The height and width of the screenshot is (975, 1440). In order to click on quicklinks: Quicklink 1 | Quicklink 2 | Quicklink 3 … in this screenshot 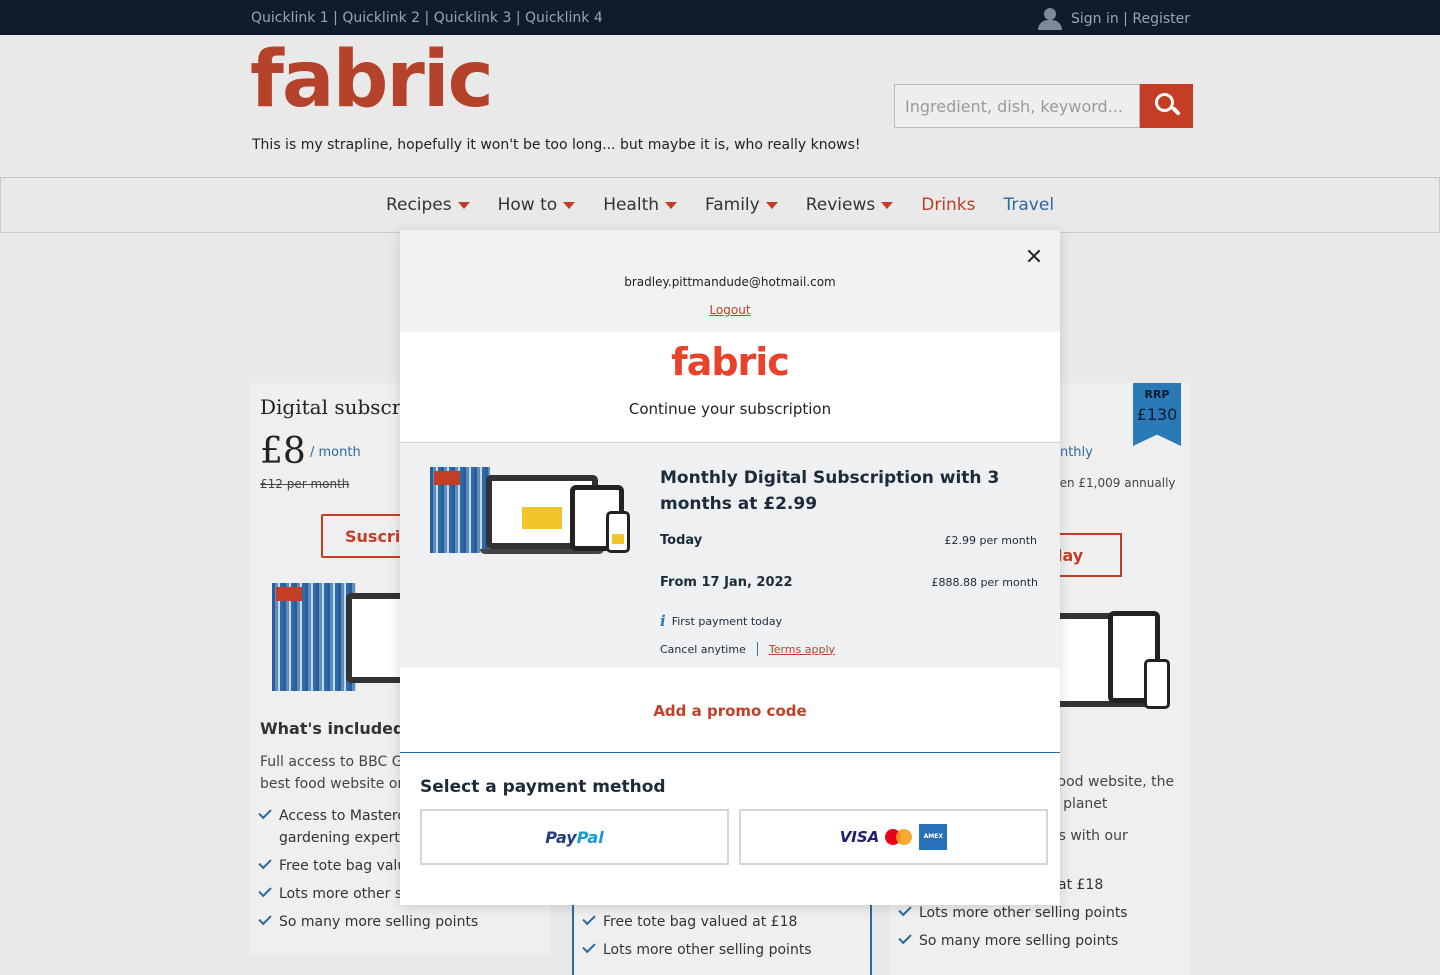, I will do `click(427, 18)`.